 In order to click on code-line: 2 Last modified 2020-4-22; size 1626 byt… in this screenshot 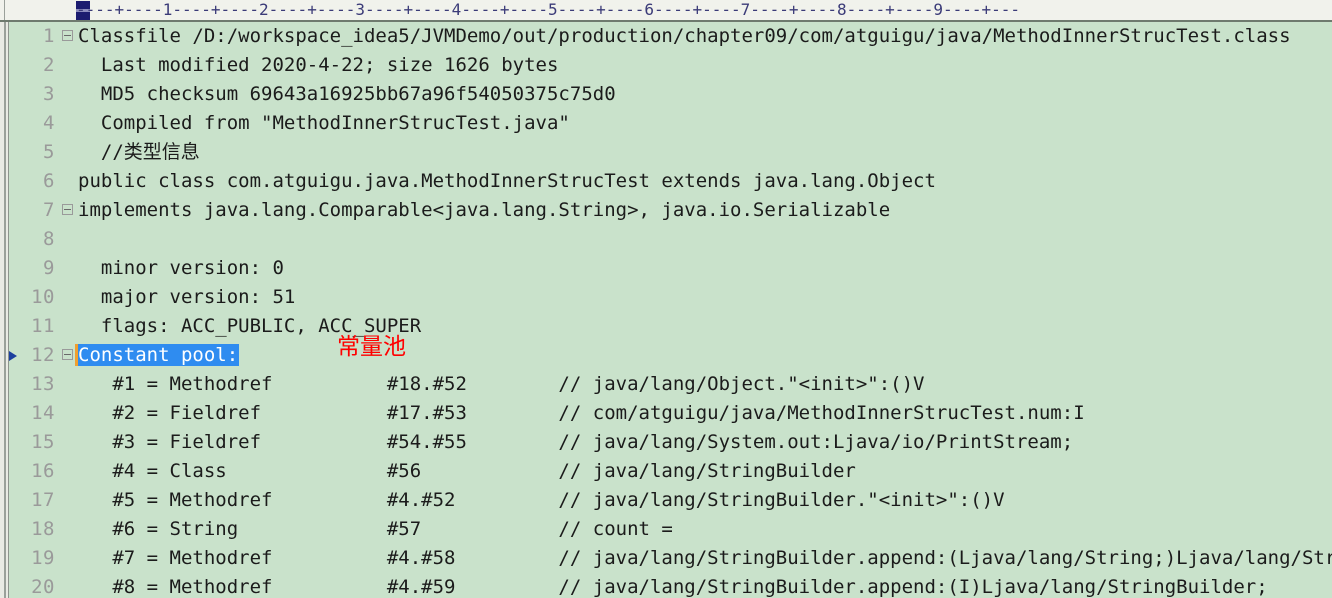, I will do `click(670, 65)`.